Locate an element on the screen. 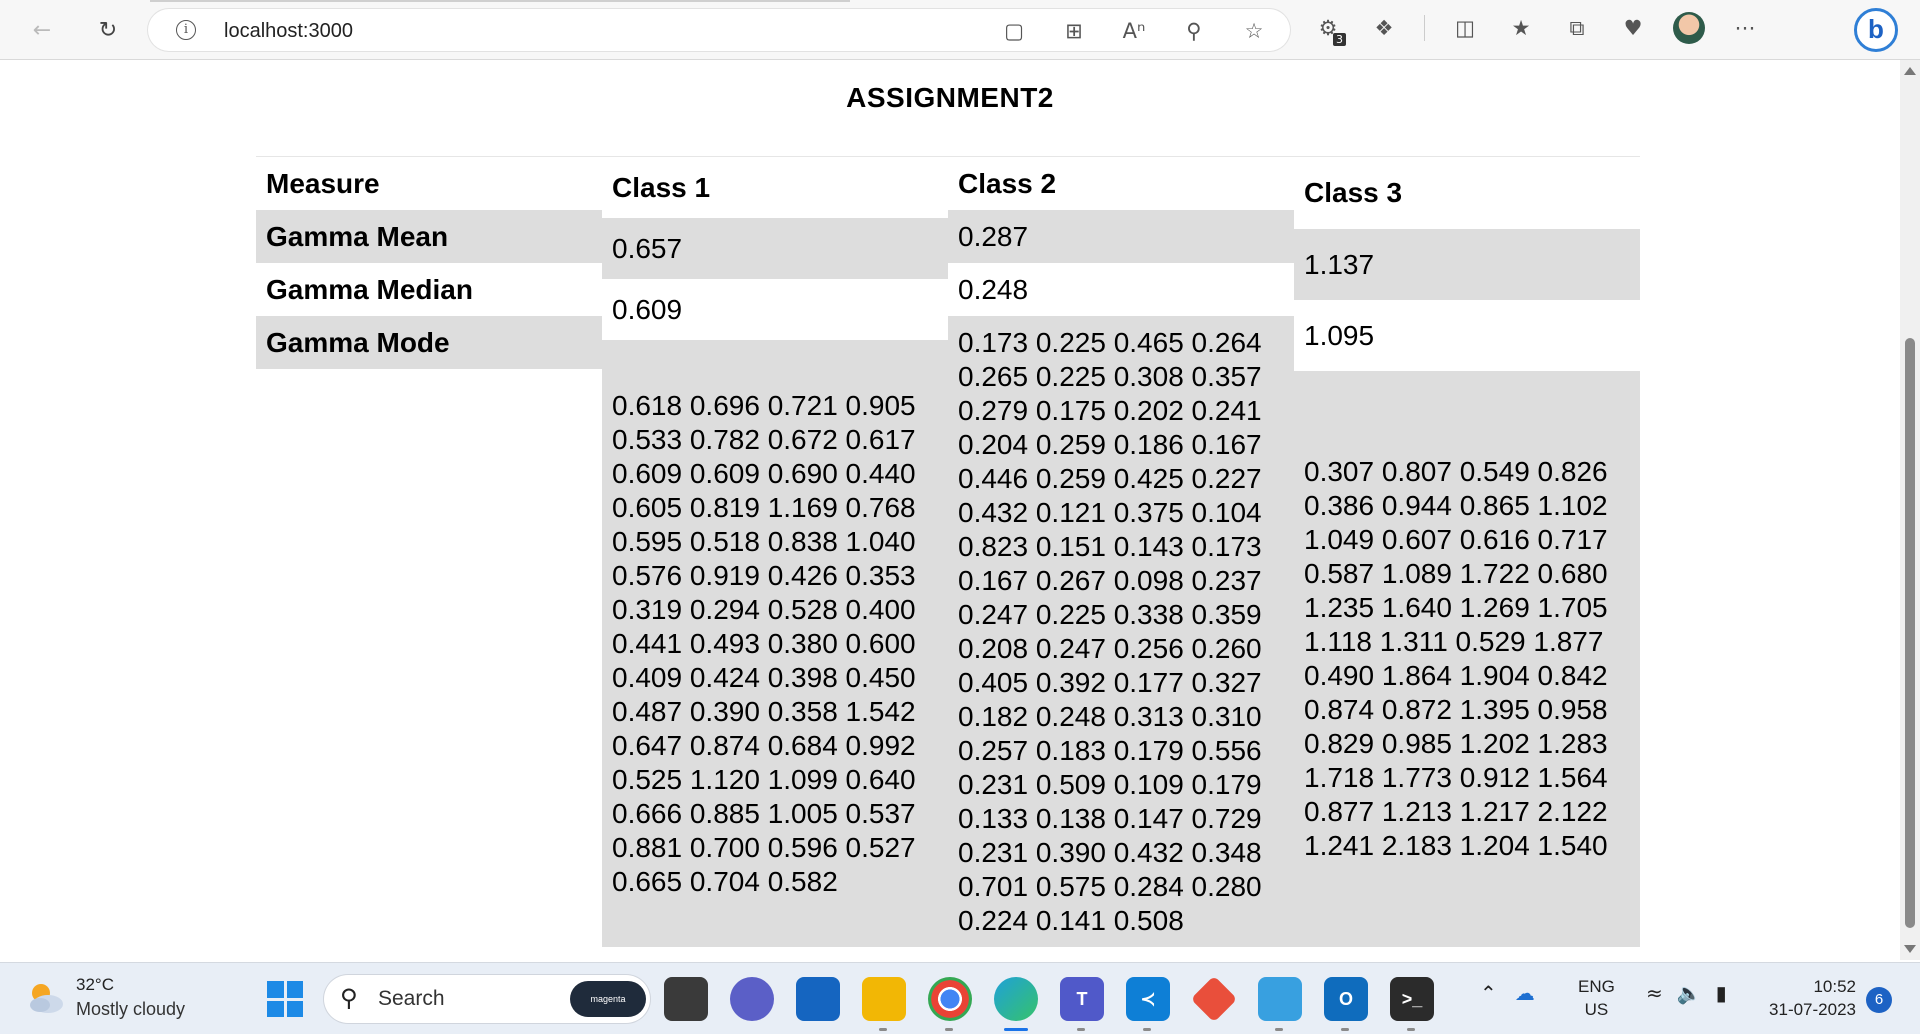 The height and width of the screenshot is (1034, 1920). cloudy-weather-icon is located at coordinates (46, 998).